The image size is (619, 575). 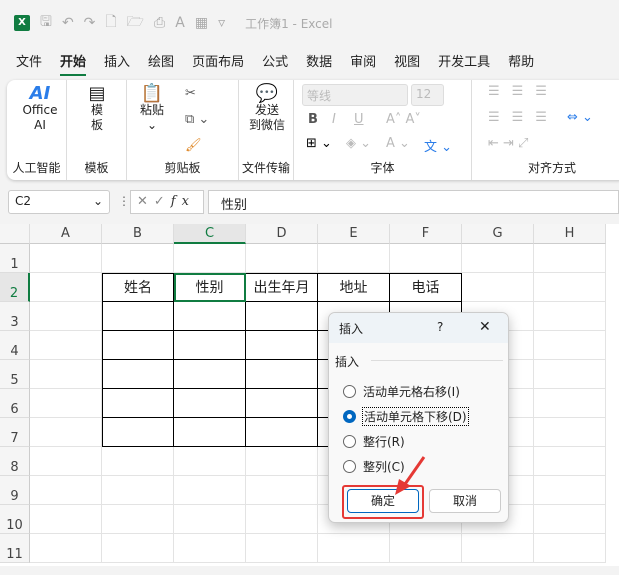 What do you see at coordinates (498, 548) in the screenshot?
I see `cell-G11` at bounding box center [498, 548].